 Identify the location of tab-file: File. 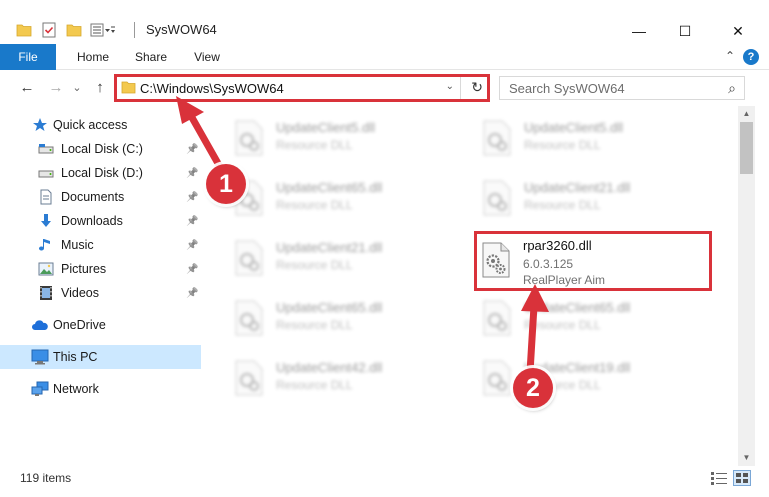
(28, 57).